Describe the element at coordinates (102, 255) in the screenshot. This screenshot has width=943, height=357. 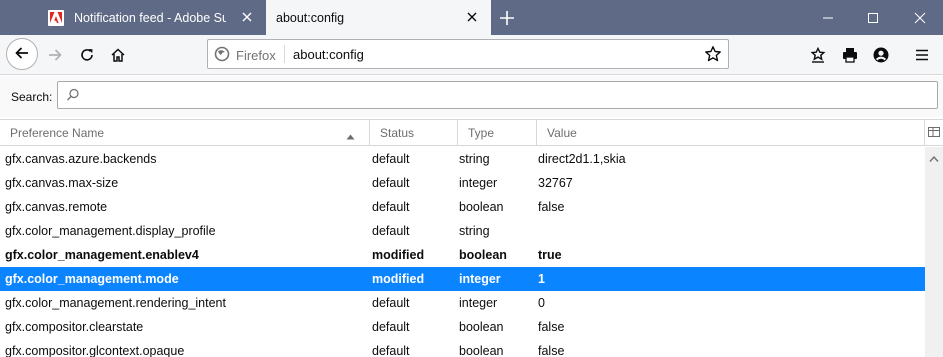
I see `pref-name: gfx.color_management.enablev4` at that location.